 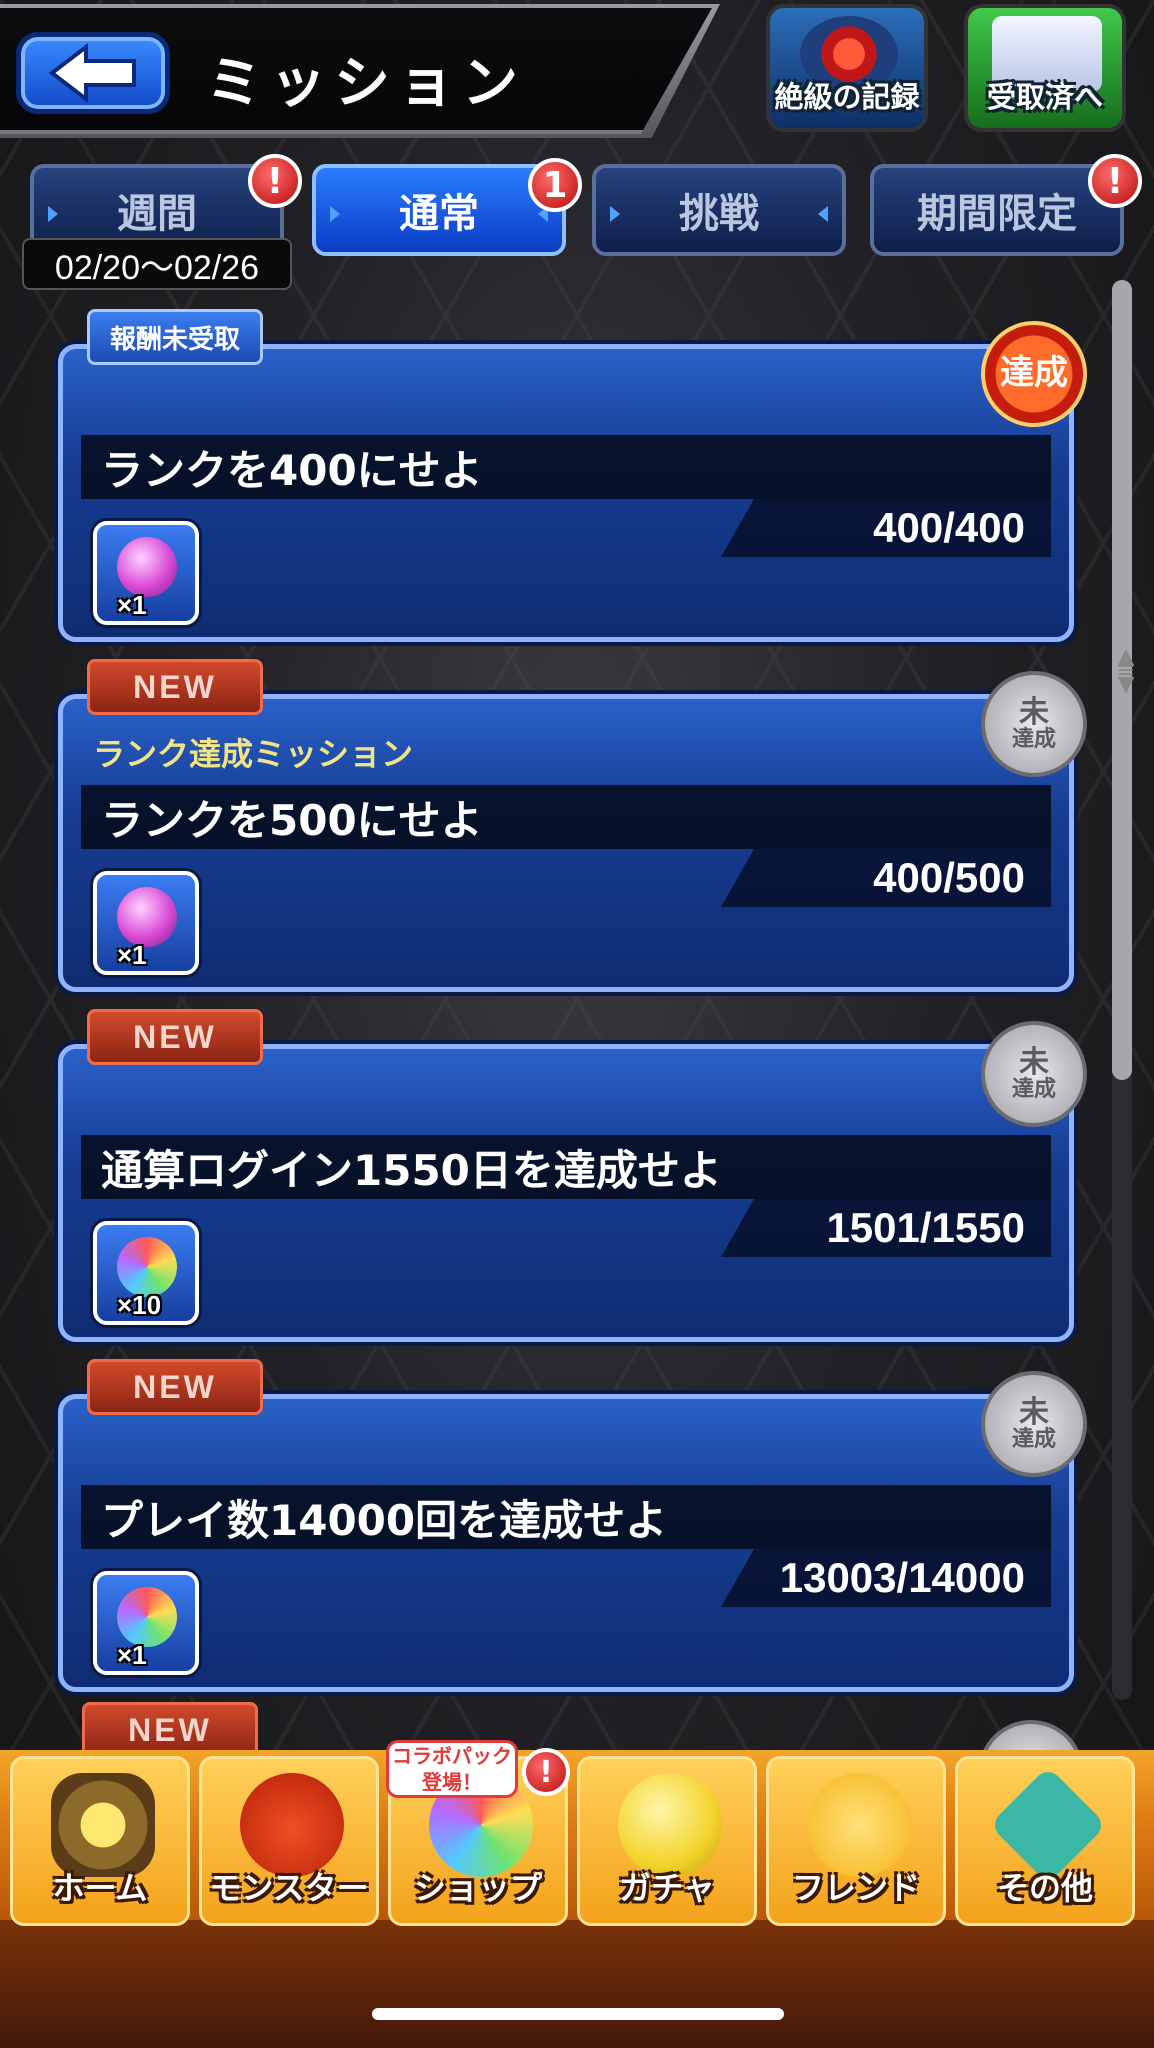 I want to click on mission-card: NEW プレイ数14000回を達成せよ 13003/14000 ×1 未 達成, so click(x=572, y=1525).